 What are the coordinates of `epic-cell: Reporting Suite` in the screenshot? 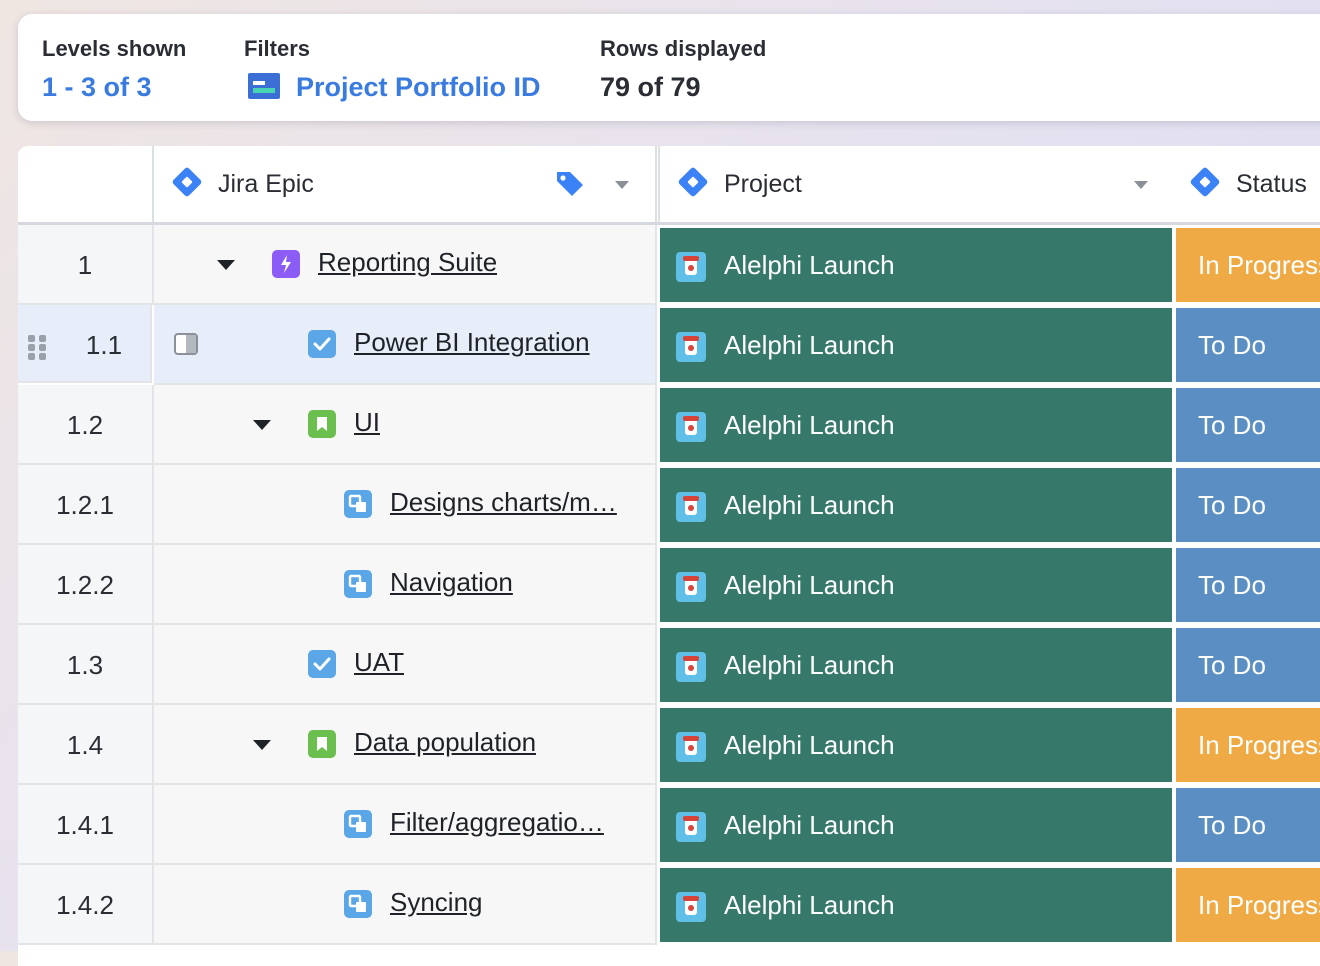 It's located at (405, 265).